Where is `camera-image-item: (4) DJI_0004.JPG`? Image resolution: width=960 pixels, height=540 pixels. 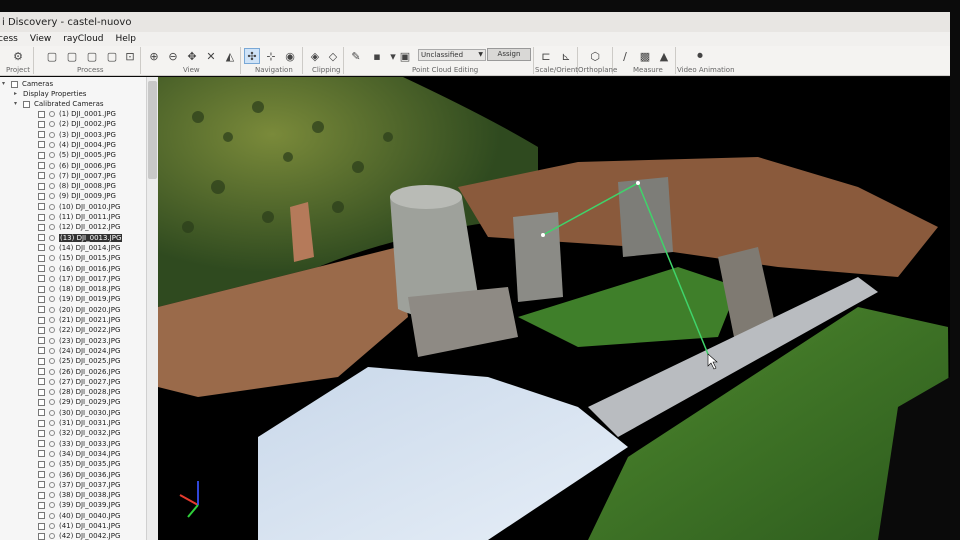 camera-image-item: (4) DJI_0004.JPG is located at coordinates (77, 145).